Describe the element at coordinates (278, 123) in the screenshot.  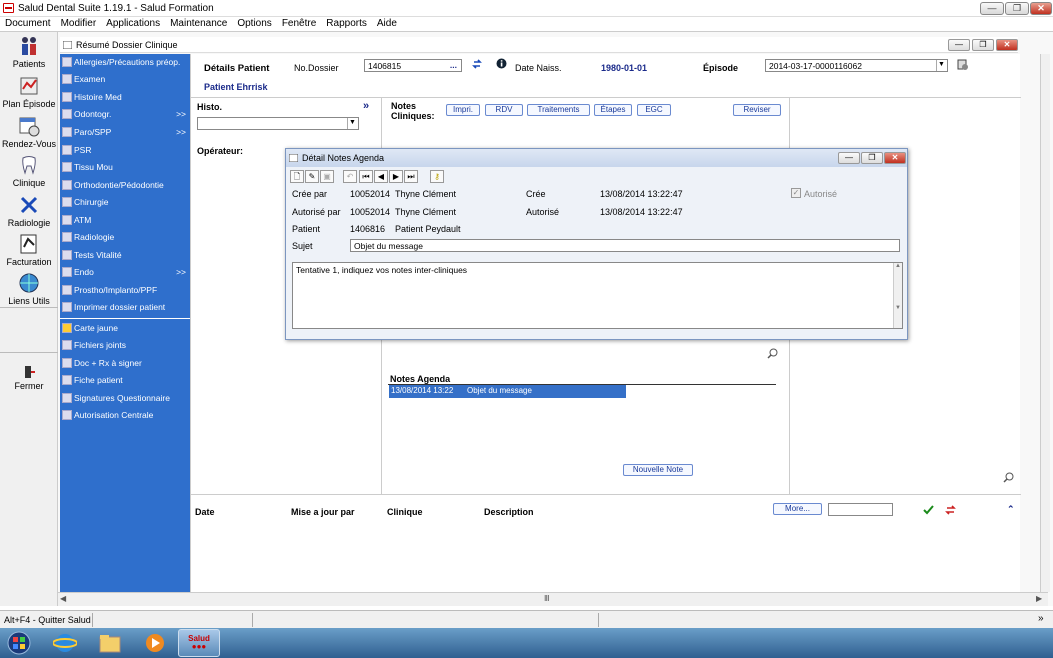
I see `histo-select: ▼` at that location.